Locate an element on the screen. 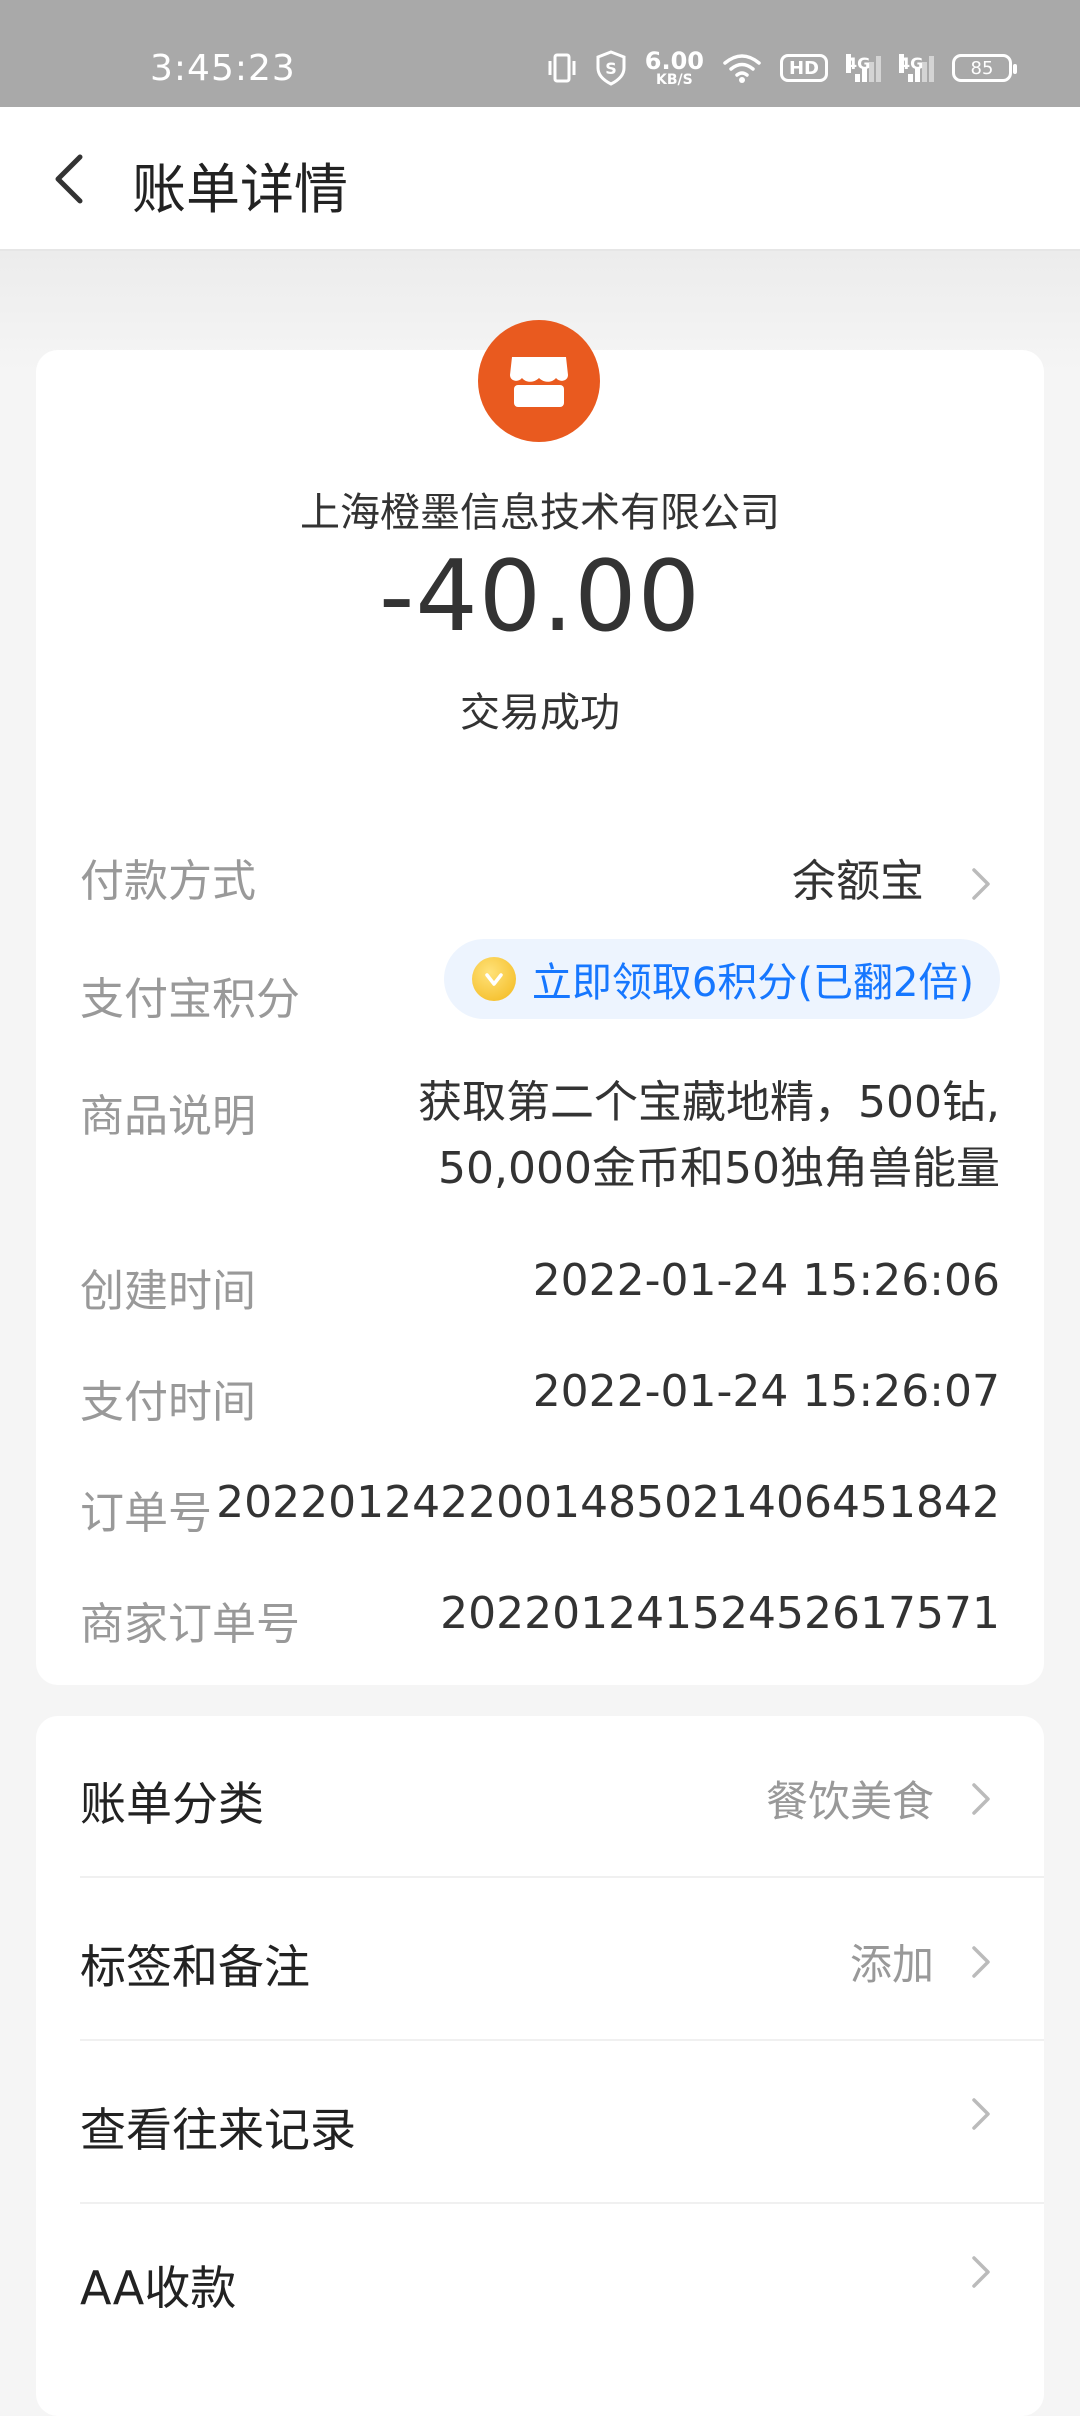 The height and width of the screenshot is (2416, 1080). aa-collect-row: AA收款 is located at coordinates (562, 2281).